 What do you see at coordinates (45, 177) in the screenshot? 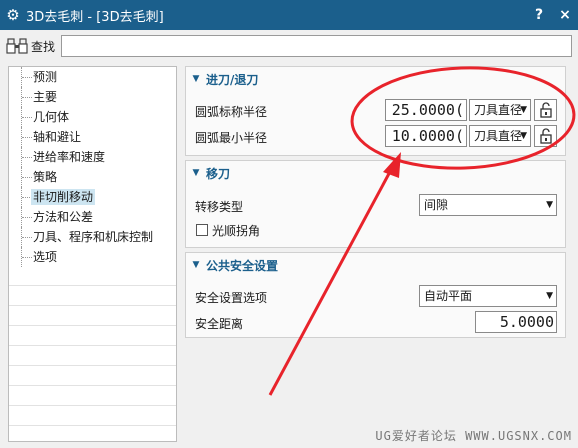
I see `tree-item-label: 策略` at bounding box center [45, 177].